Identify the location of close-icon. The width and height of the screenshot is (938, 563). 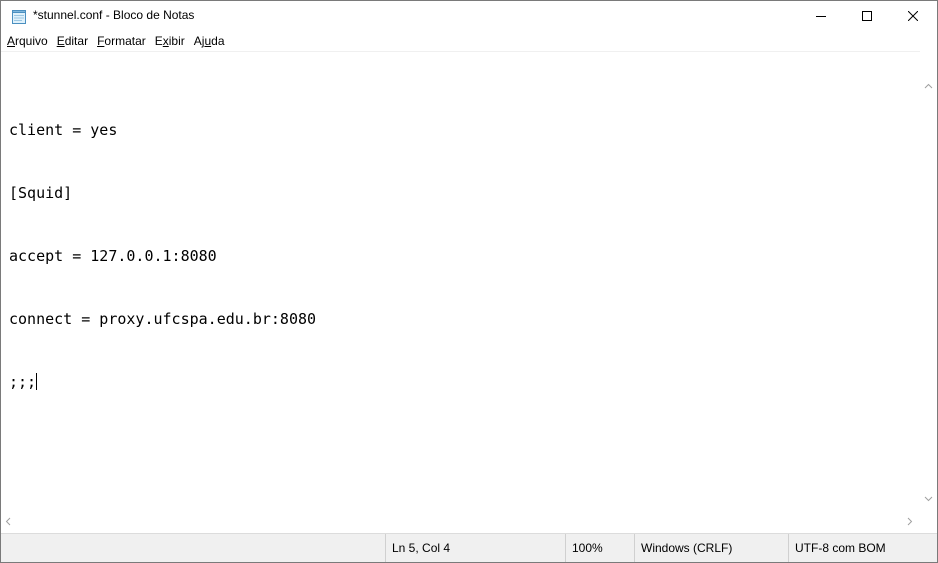
(913, 16).